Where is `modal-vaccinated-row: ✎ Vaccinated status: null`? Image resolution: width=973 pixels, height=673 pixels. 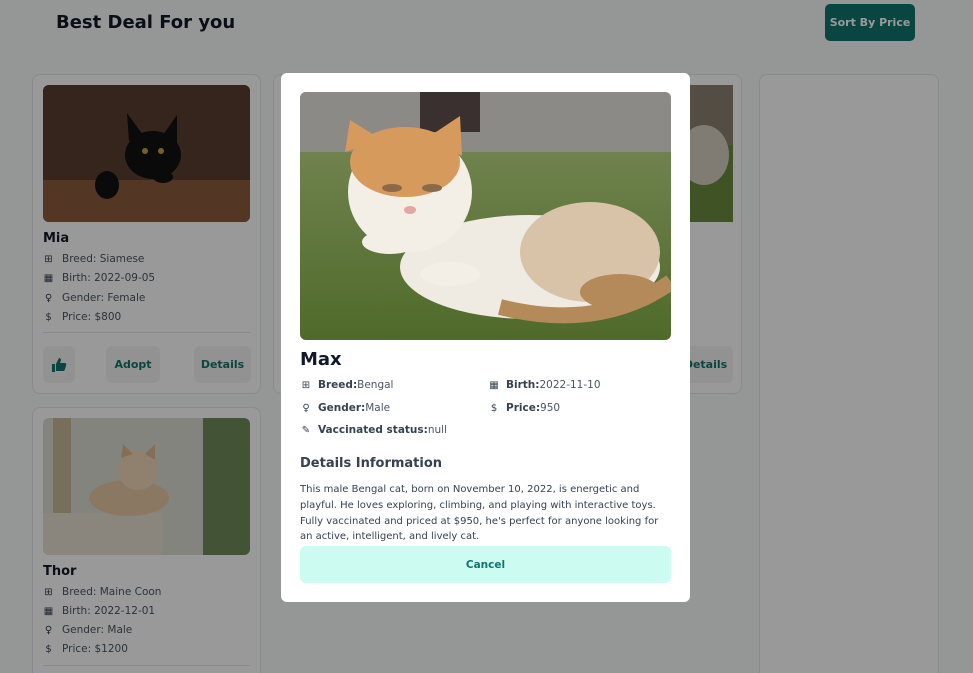 modal-vaccinated-row: ✎ Vaccinated status: null is located at coordinates (373, 430).